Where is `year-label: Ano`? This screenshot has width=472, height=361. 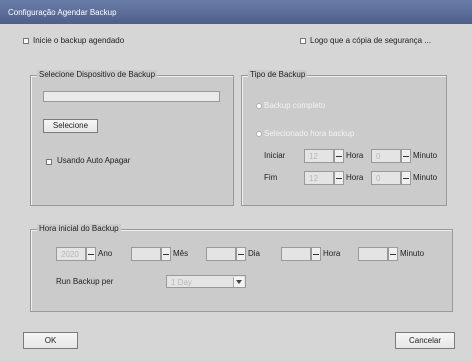 year-label: Ano is located at coordinates (105, 253).